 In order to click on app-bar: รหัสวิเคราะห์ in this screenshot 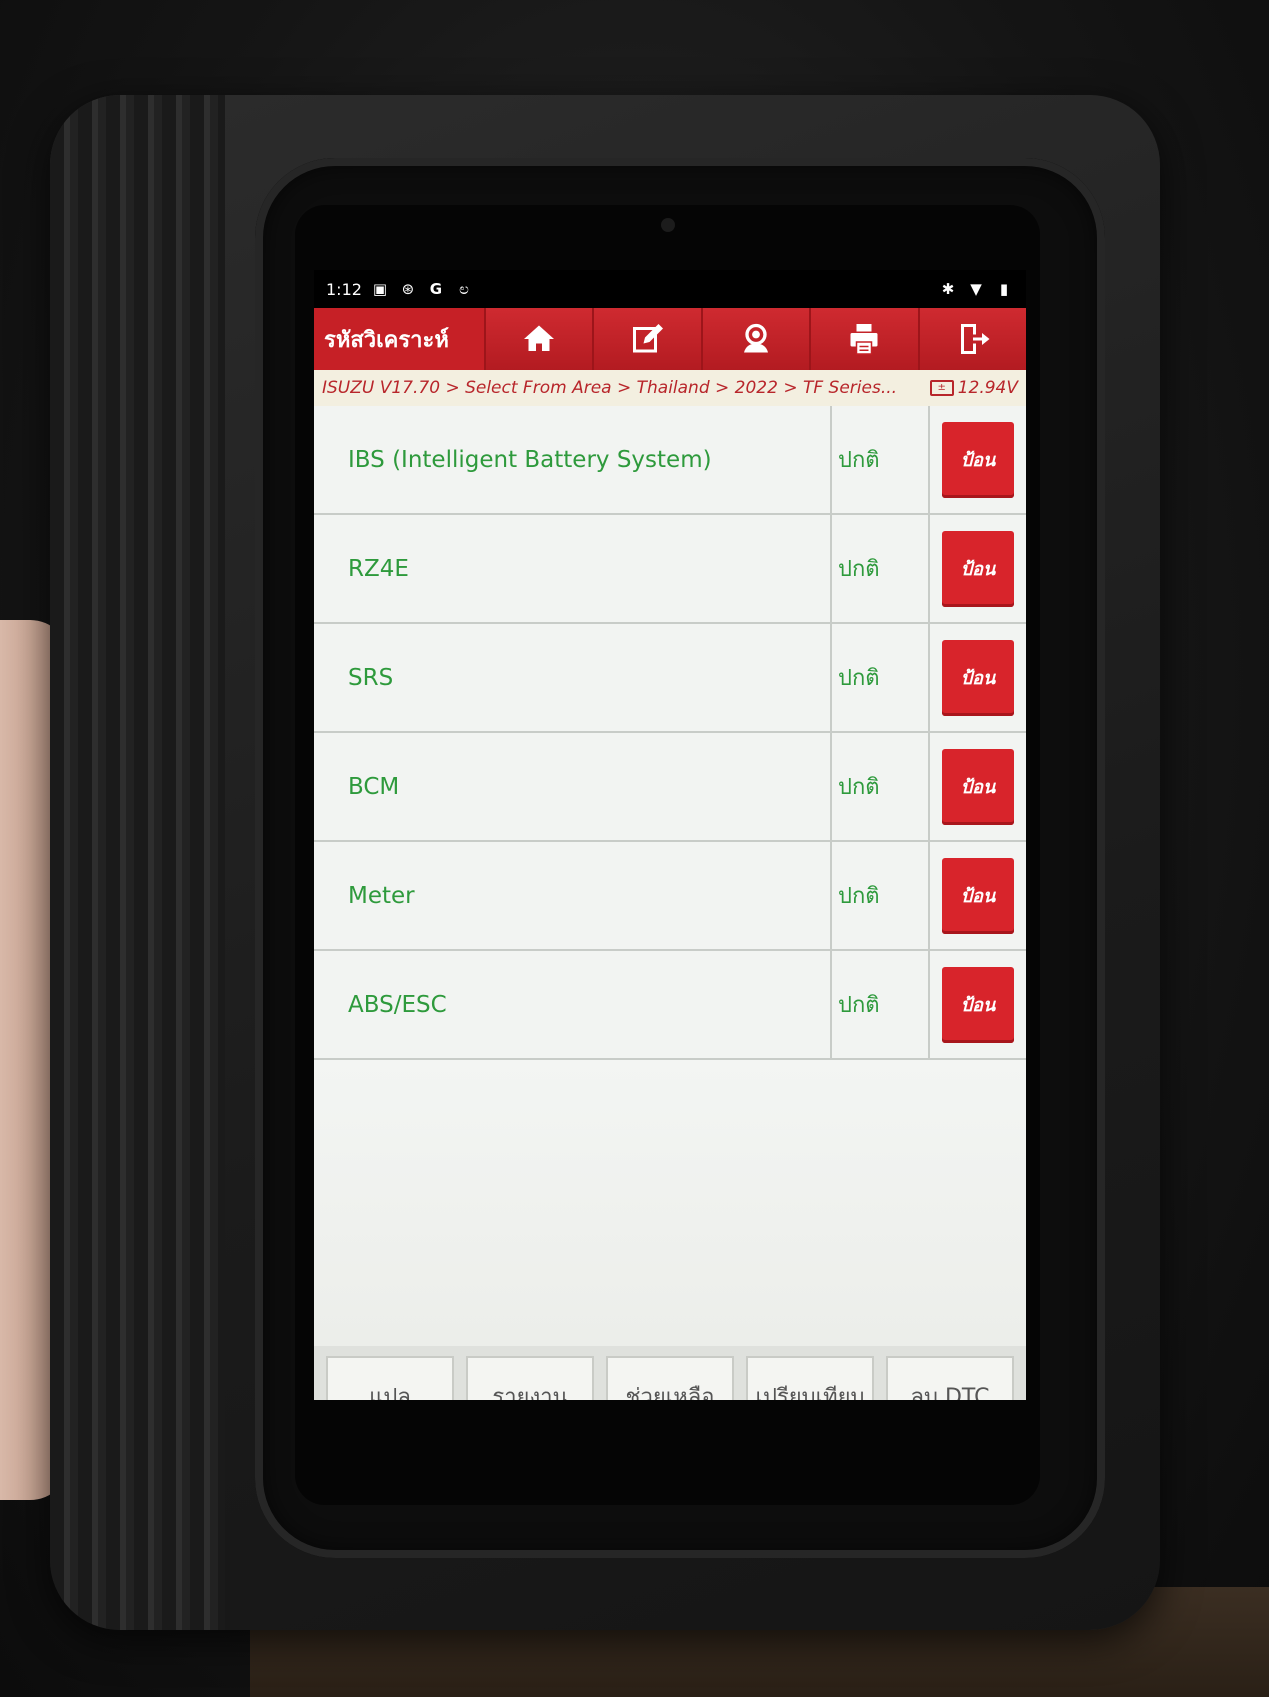, I will do `click(670, 339)`.